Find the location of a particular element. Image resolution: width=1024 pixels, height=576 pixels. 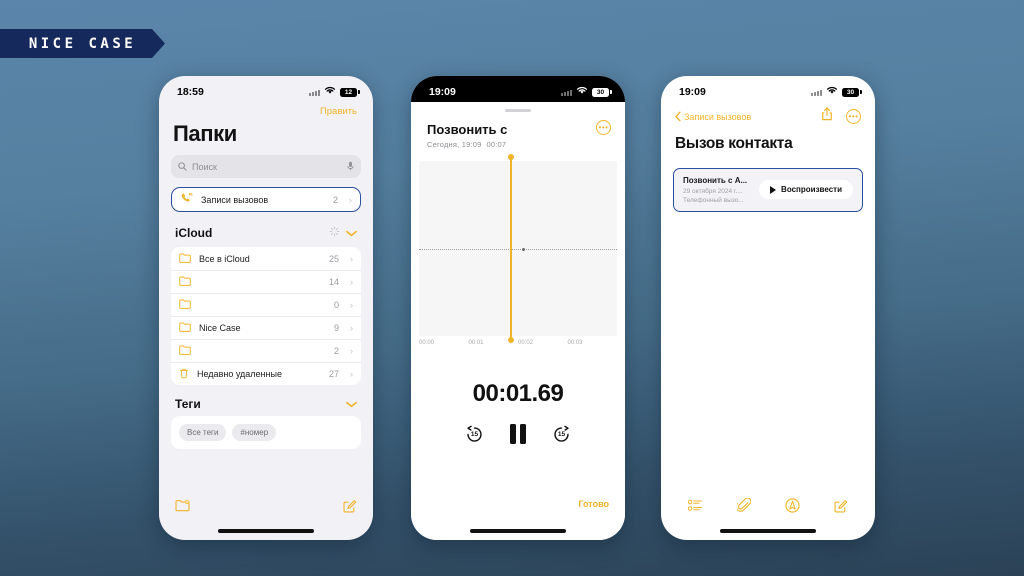

section-title: Теги is located at coordinates (188, 404).